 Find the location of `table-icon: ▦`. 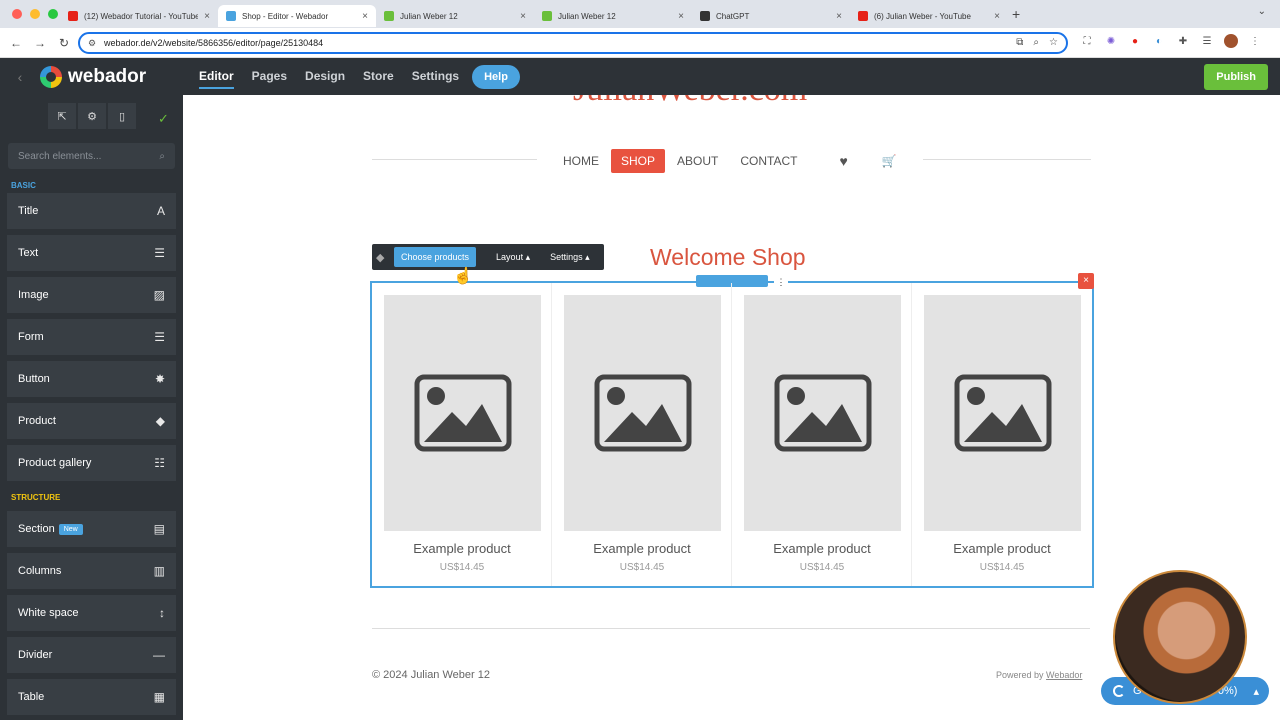

table-icon: ▦ is located at coordinates (159, 697).